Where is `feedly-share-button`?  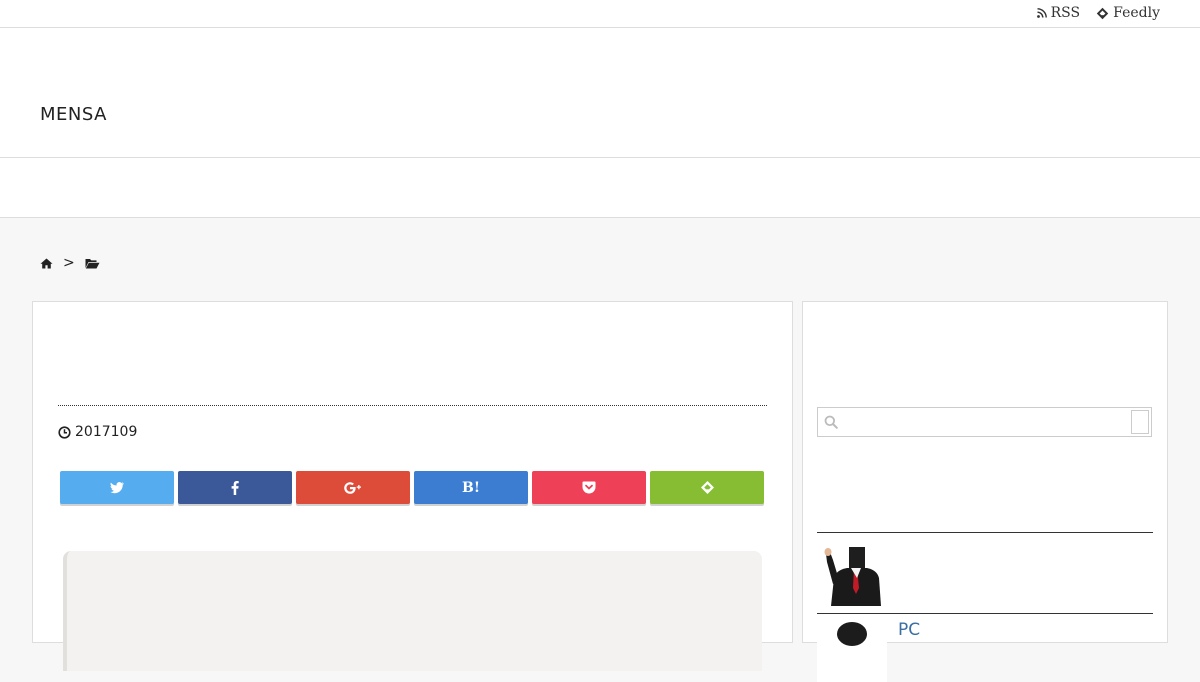 feedly-share-button is located at coordinates (707, 487).